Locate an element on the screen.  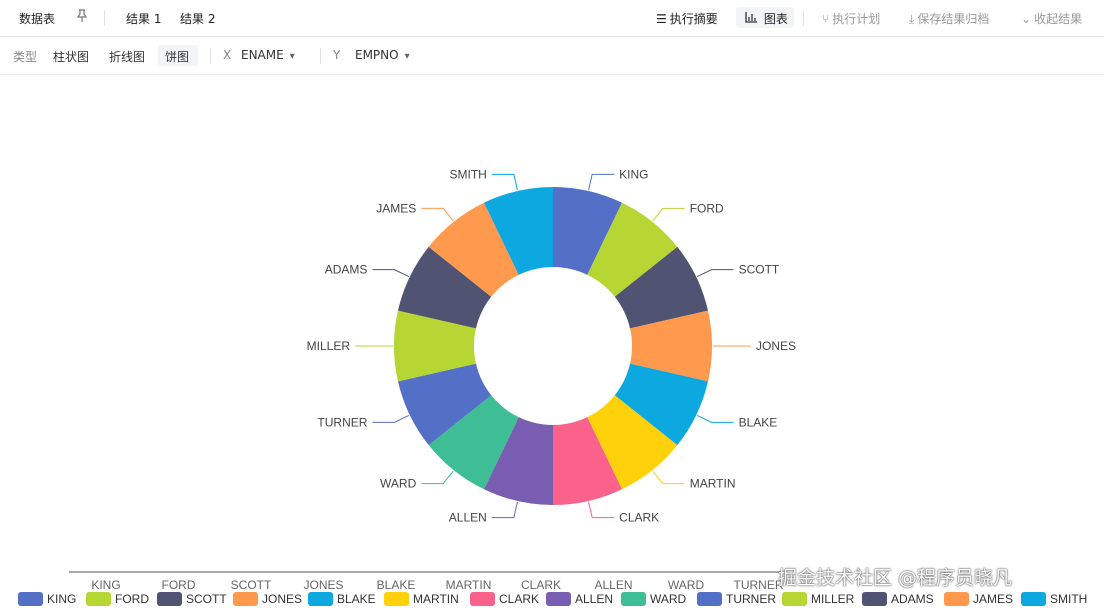
legend-swatch-ford is located at coordinates (98, 599).